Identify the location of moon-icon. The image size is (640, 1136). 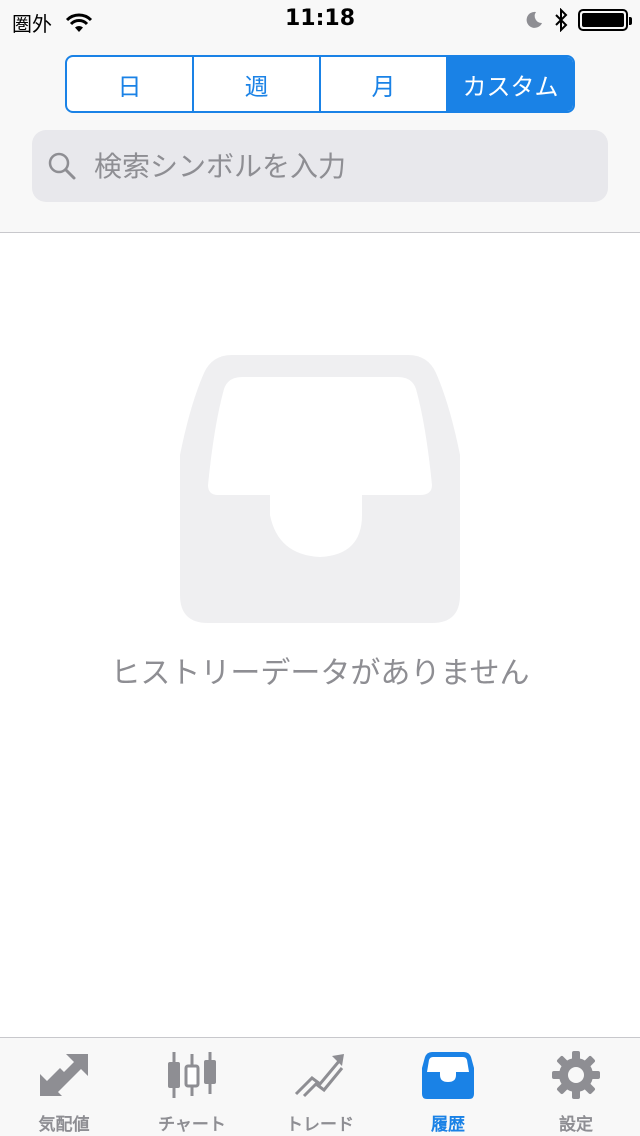
(534, 19).